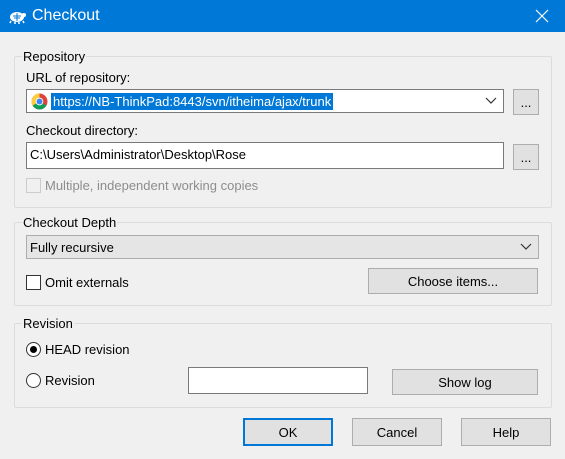  I want to click on help-button: Help, so click(506, 432).